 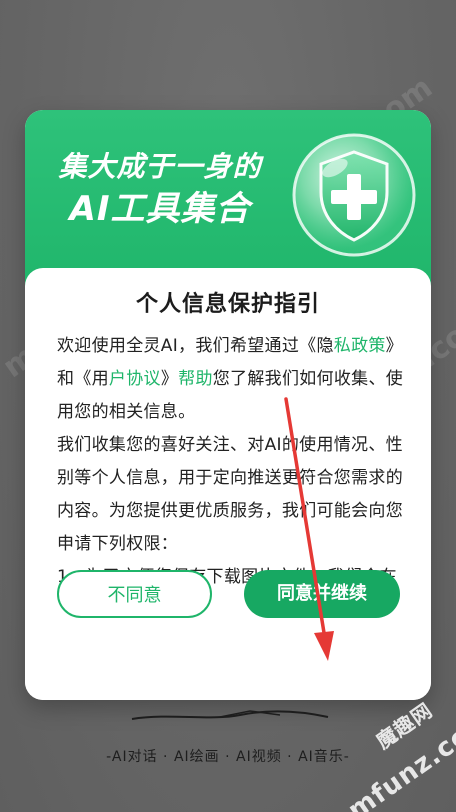 What do you see at coordinates (160, 209) in the screenshot?
I see `banner-title-line2: AI工具集合` at bounding box center [160, 209].